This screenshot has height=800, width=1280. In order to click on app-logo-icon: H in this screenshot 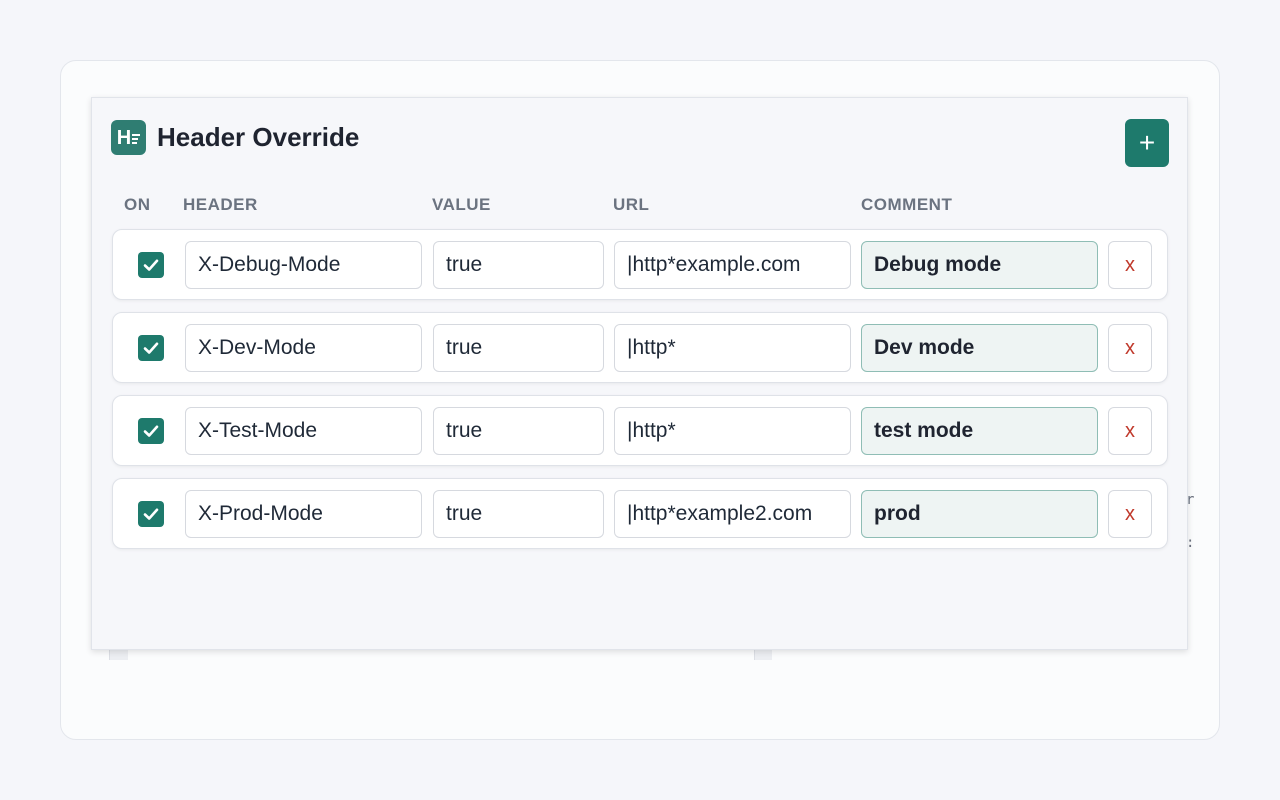, I will do `click(128, 137)`.